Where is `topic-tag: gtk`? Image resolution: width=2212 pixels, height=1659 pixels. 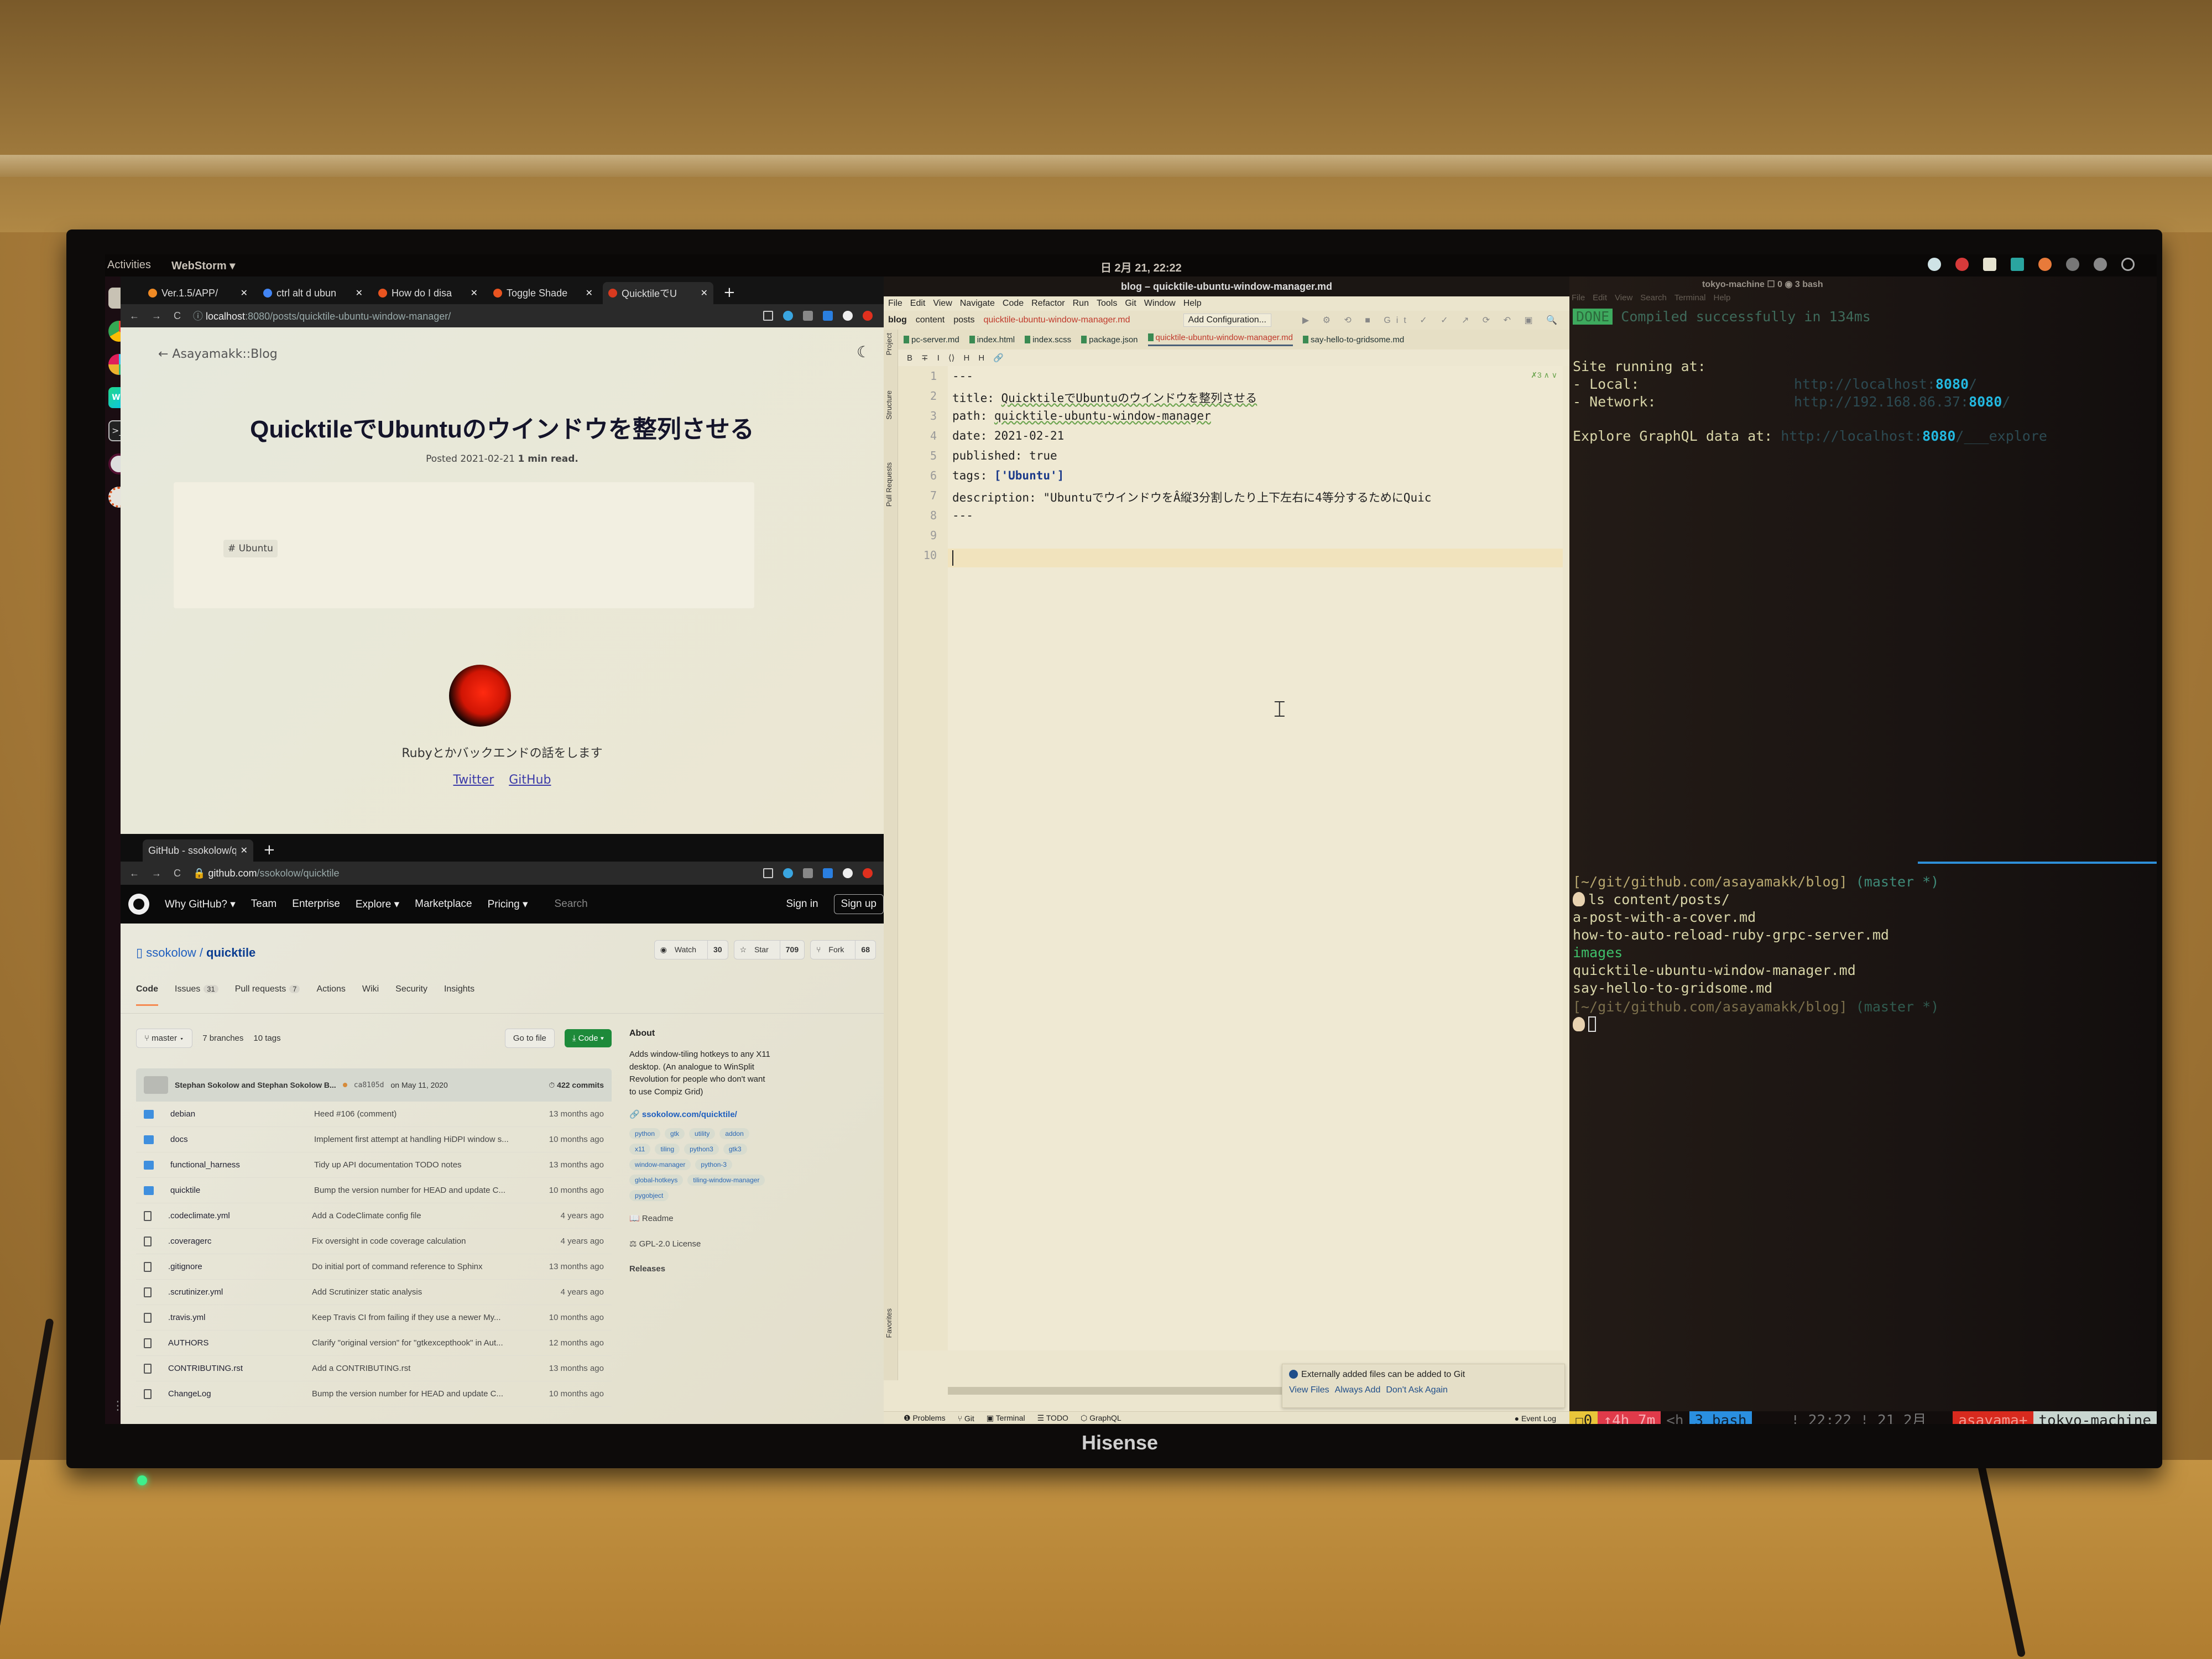 topic-tag: gtk is located at coordinates (675, 1134).